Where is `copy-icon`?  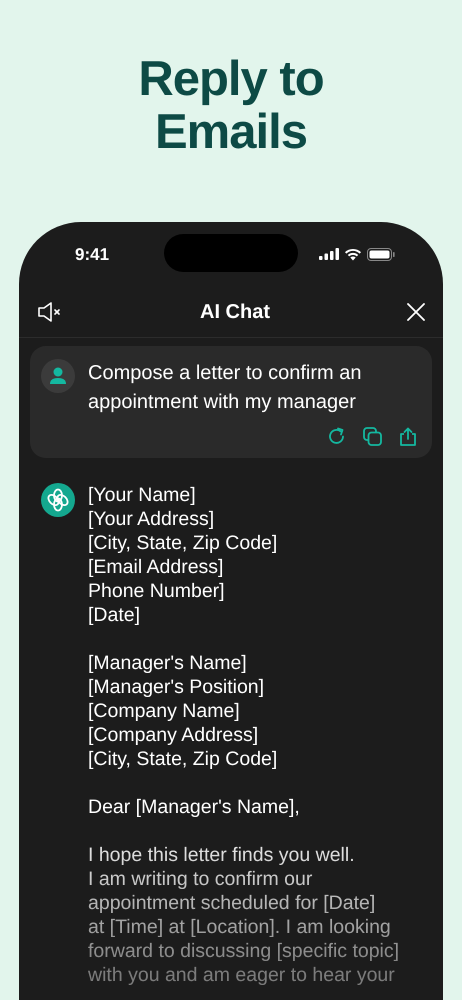
copy-icon is located at coordinates (372, 436).